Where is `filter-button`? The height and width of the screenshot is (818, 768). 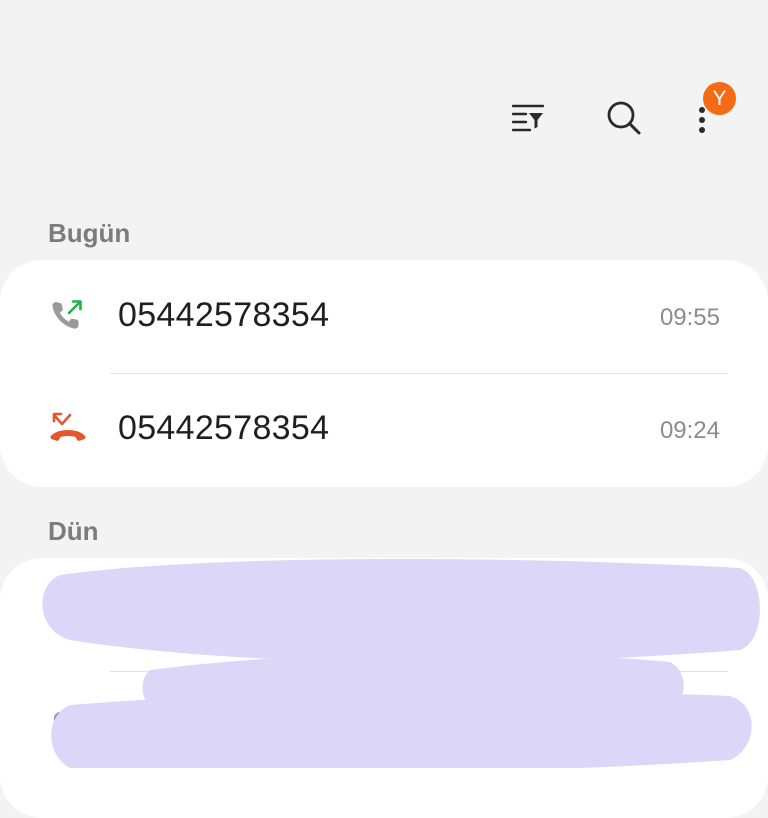 filter-button is located at coordinates (528, 118).